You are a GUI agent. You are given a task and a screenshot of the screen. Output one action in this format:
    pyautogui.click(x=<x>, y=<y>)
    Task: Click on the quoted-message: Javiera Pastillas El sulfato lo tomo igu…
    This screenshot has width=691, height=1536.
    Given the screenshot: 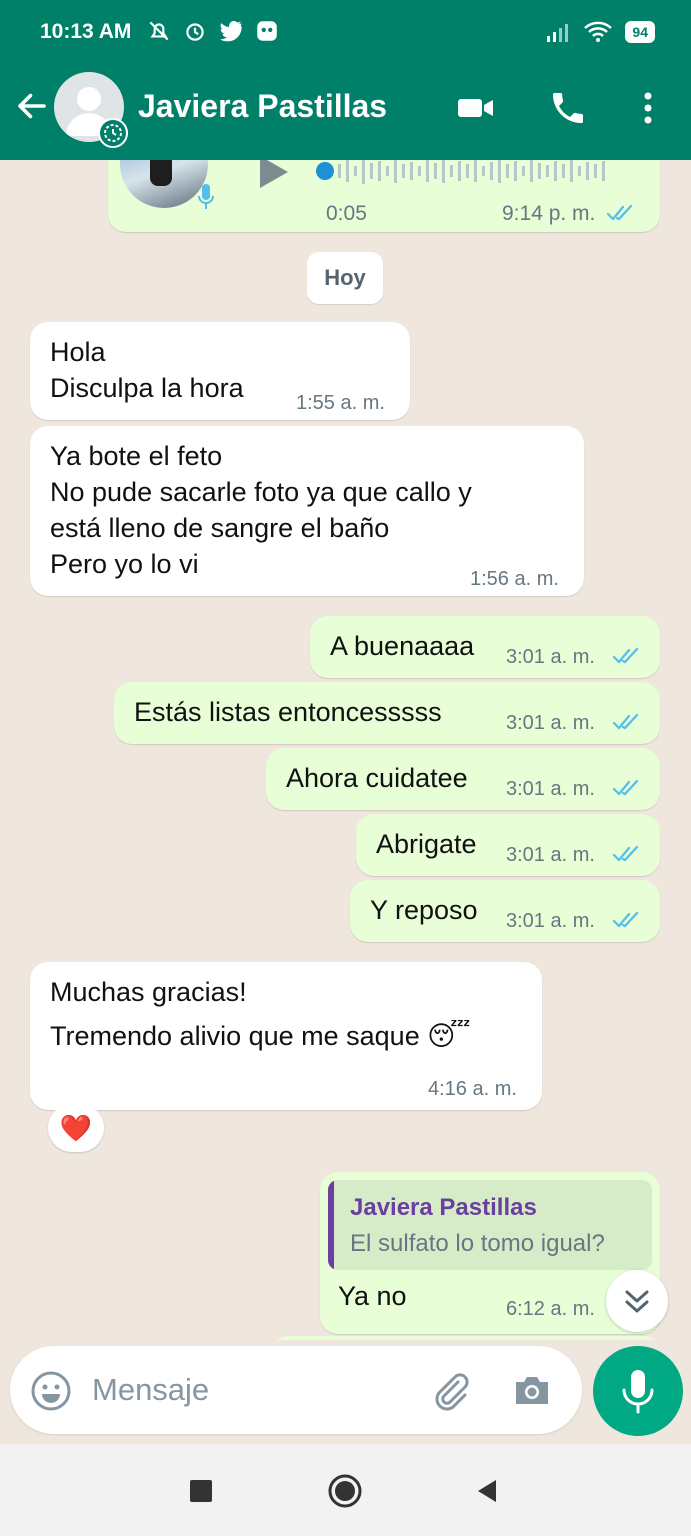 What is the action you would take?
    pyautogui.click(x=490, y=1225)
    